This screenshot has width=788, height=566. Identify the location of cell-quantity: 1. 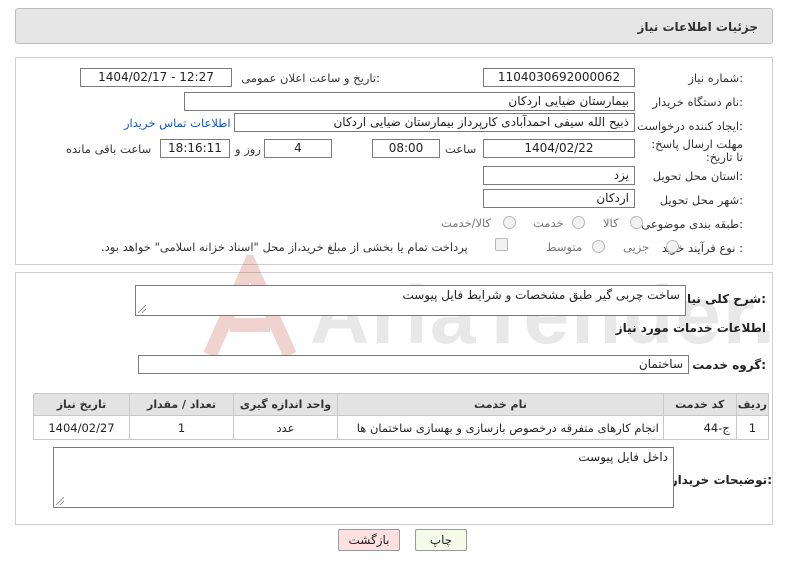
(181, 427).